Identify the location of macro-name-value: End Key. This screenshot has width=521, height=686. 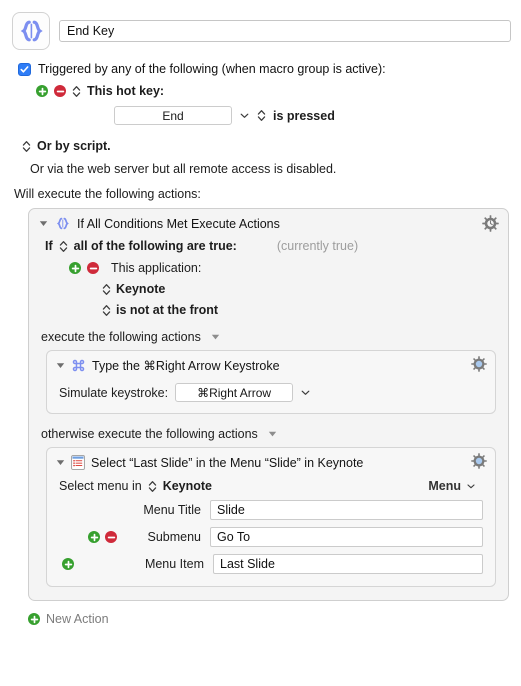
(91, 31).